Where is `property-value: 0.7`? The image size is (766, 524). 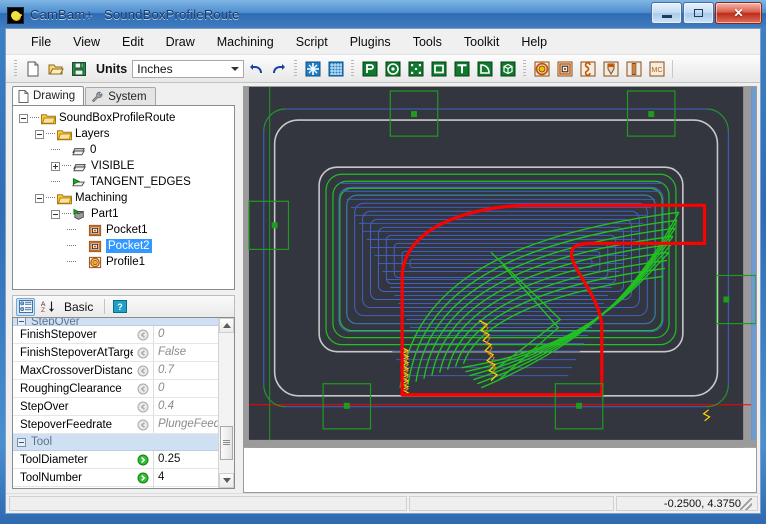
property-value: 0.7 is located at coordinates (185, 370).